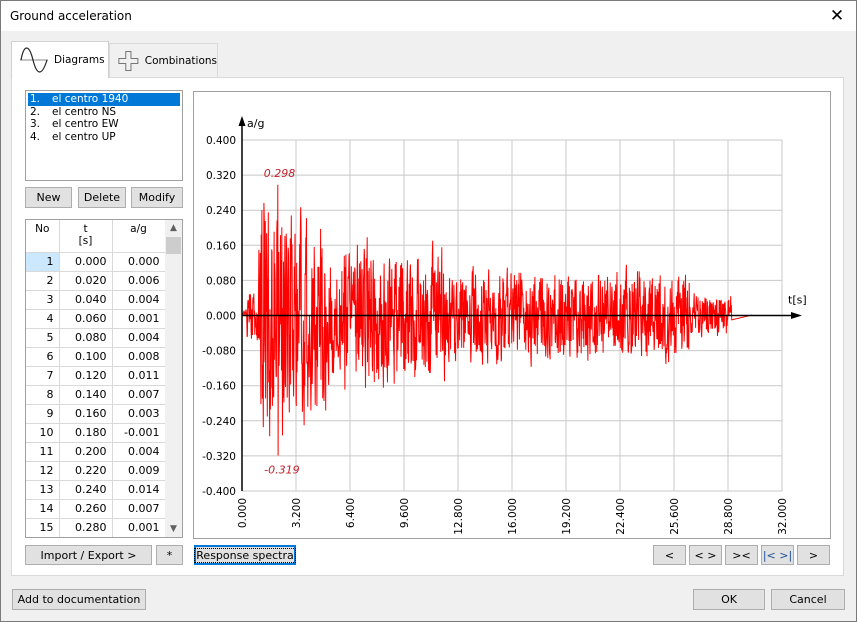  What do you see at coordinates (169, 555) in the screenshot?
I see `star-button: *` at bounding box center [169, 555].